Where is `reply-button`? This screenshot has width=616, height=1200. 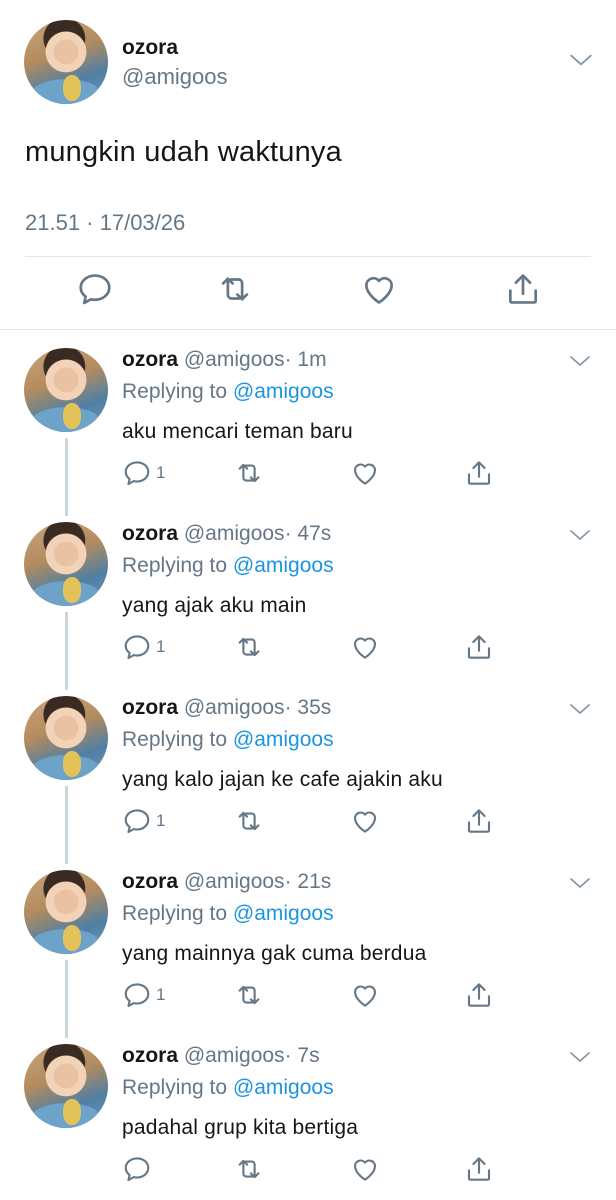 reply-button is located at coordinates (139, 1169).